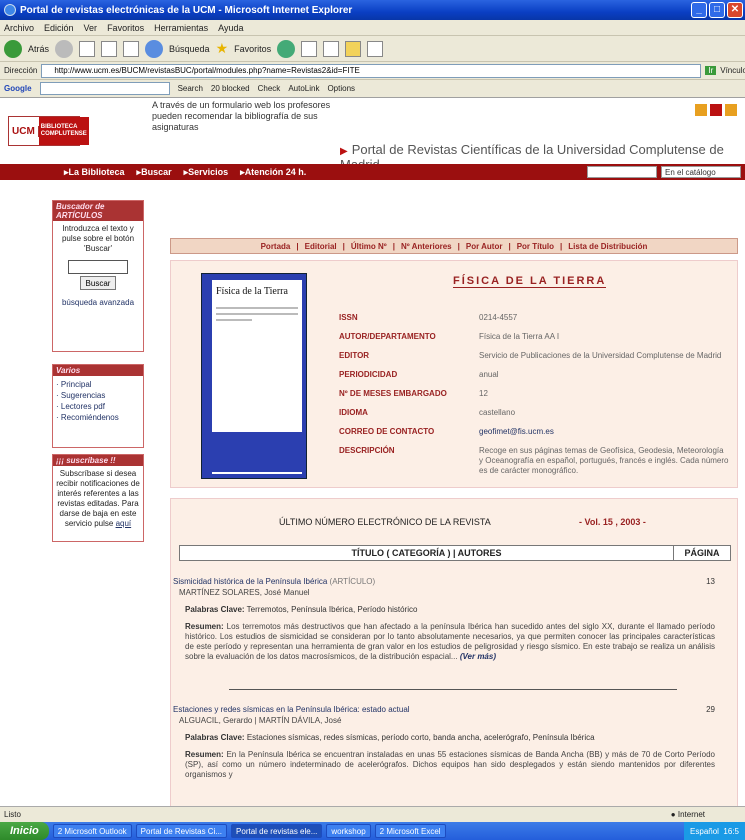 This screenshot has width=745, height=840. I want to click on folder-icon, so click(353, 48).